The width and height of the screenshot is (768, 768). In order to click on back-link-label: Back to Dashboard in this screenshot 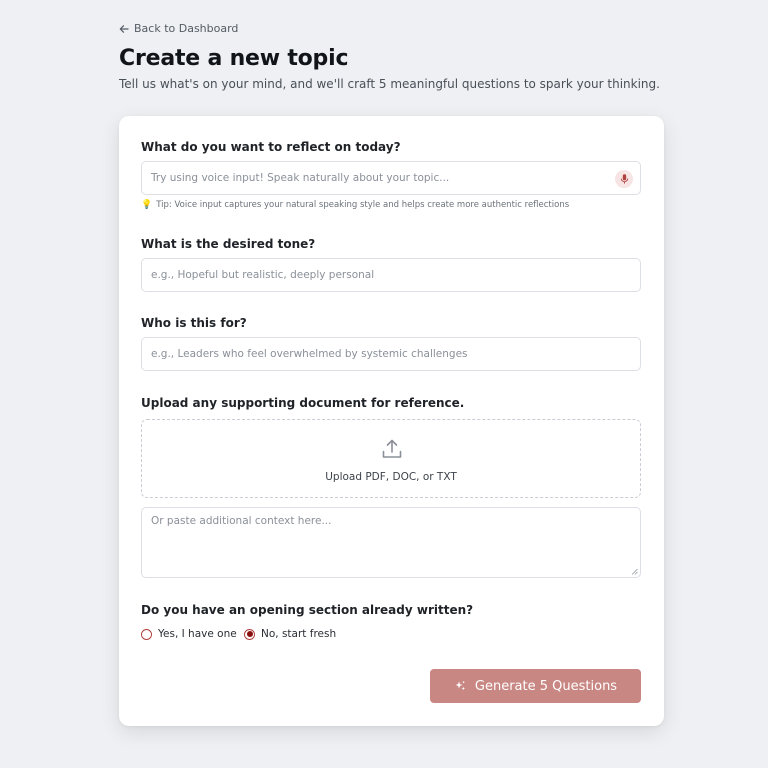, I will do `click(186, 28)`.